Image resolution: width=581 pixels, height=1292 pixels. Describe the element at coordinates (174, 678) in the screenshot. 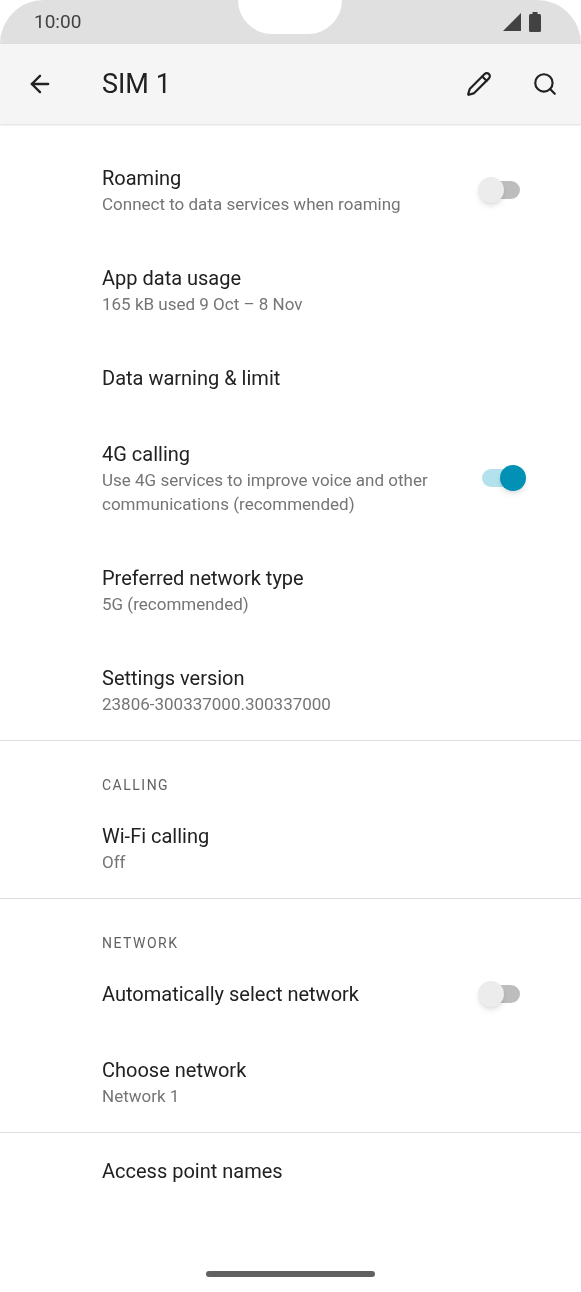

I see `item-title: Settings version` at that location.